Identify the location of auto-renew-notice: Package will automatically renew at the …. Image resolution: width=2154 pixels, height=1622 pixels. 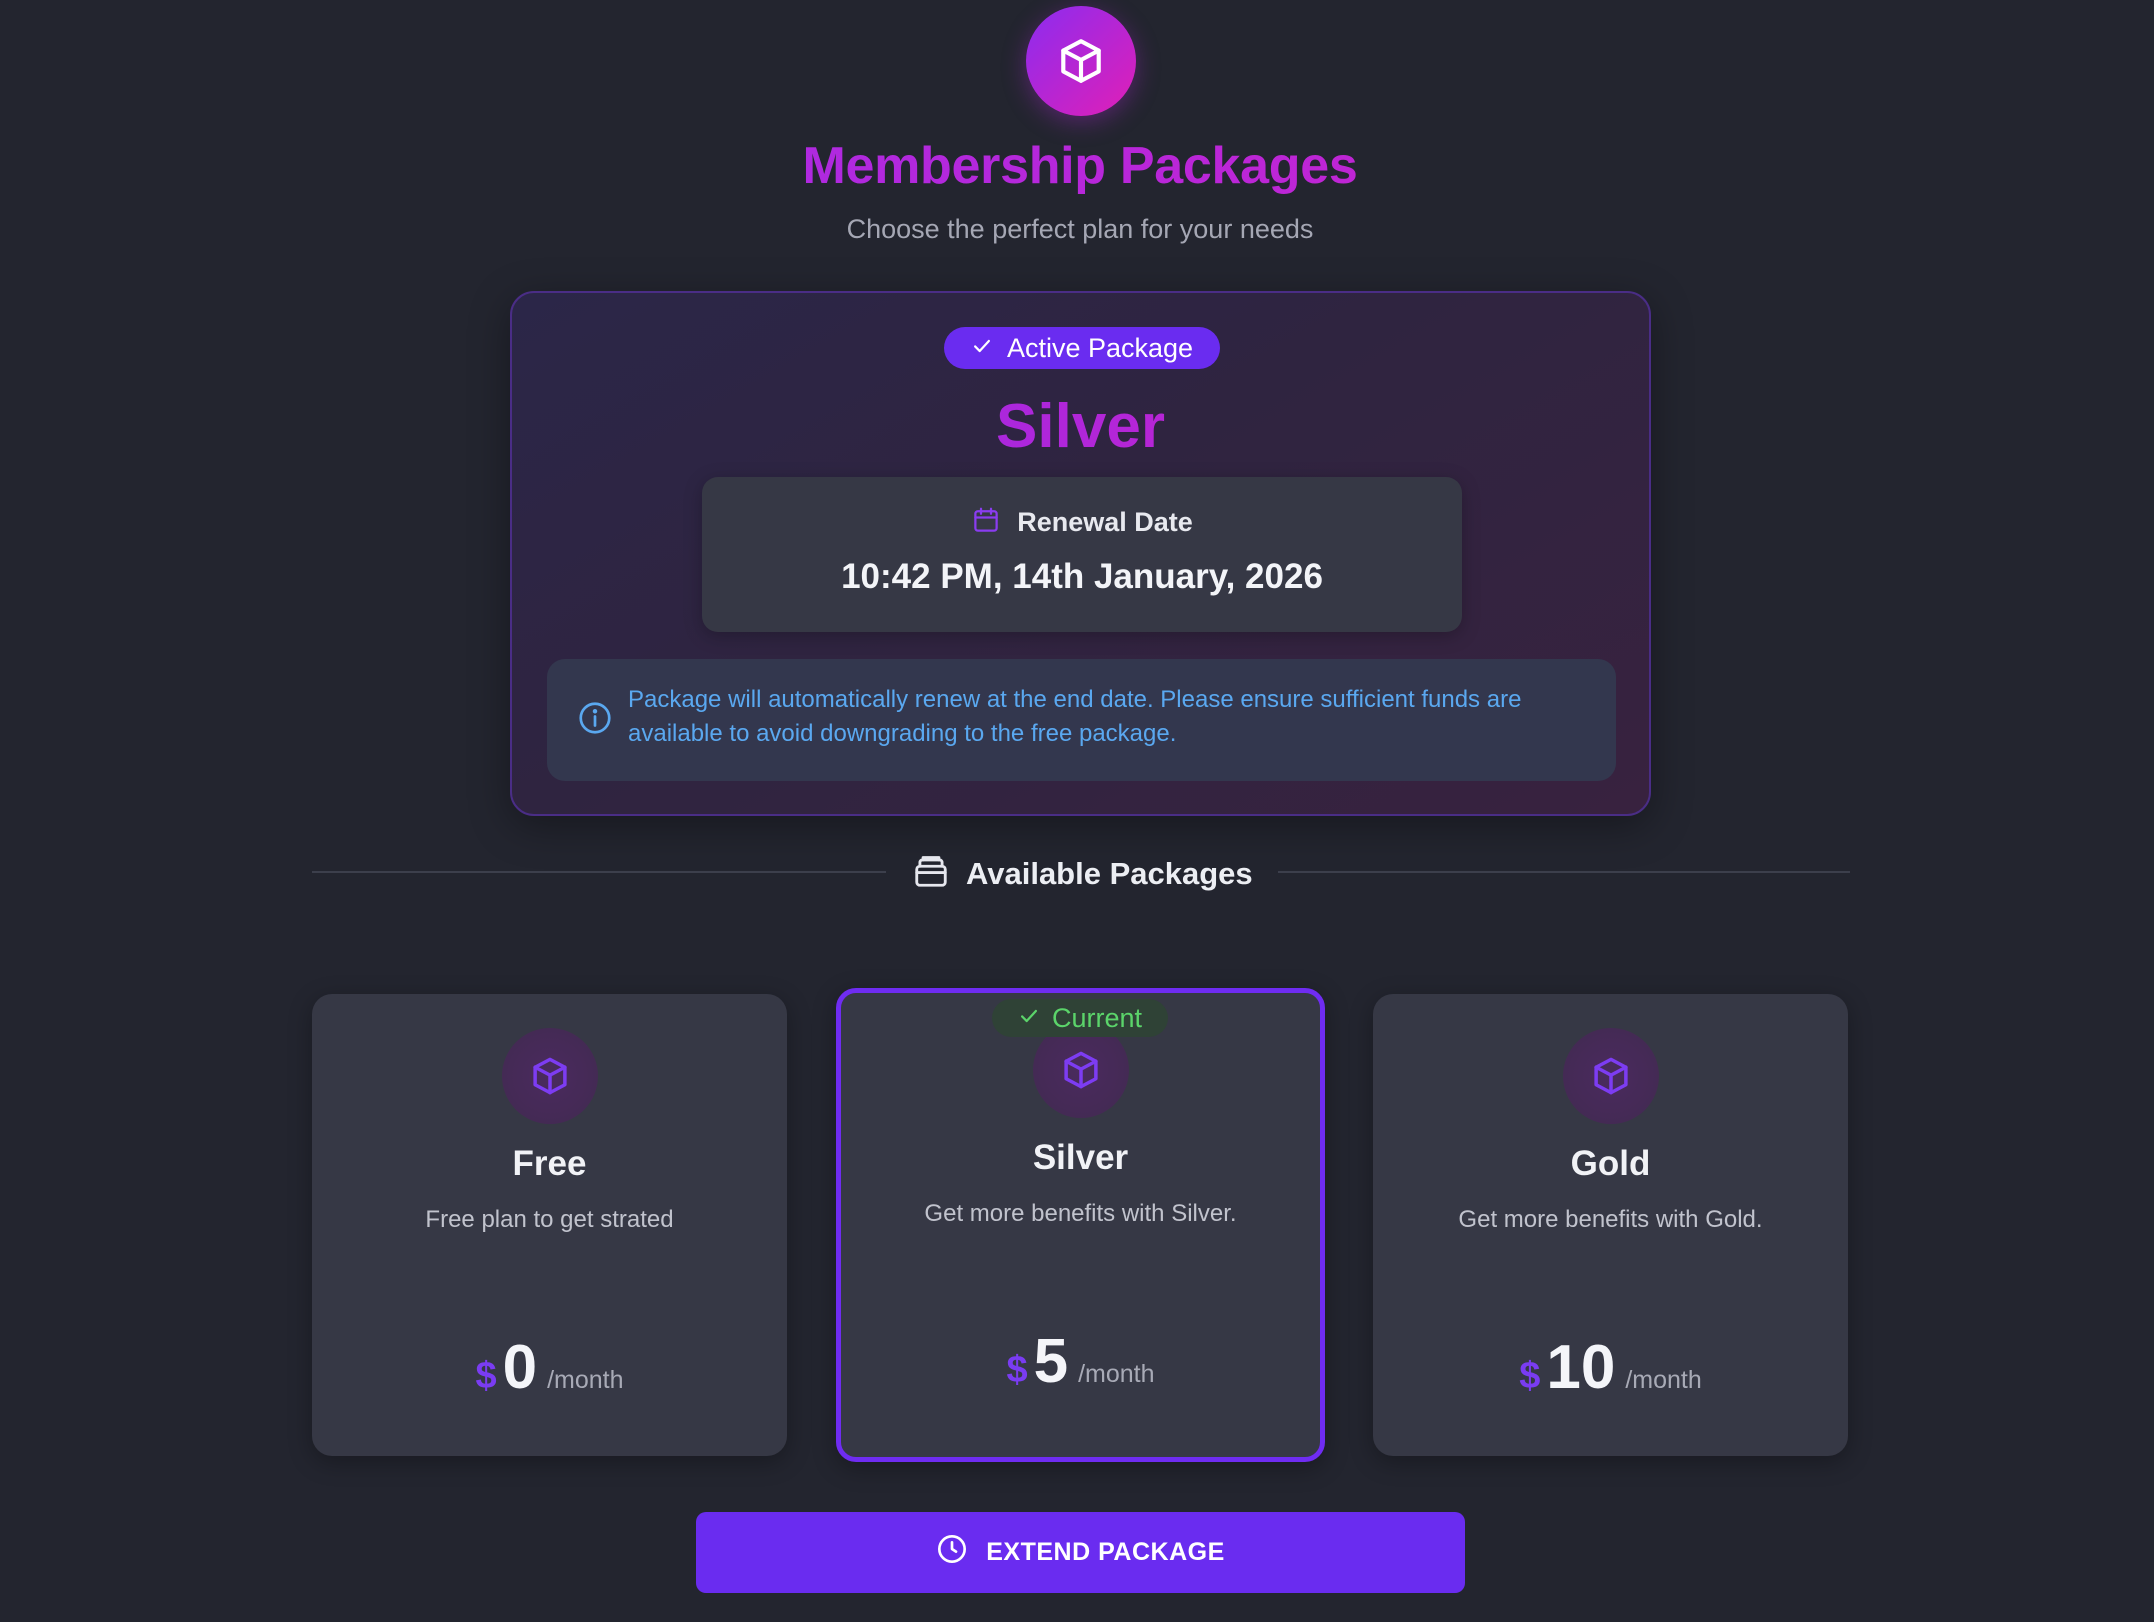
(1081, 720).